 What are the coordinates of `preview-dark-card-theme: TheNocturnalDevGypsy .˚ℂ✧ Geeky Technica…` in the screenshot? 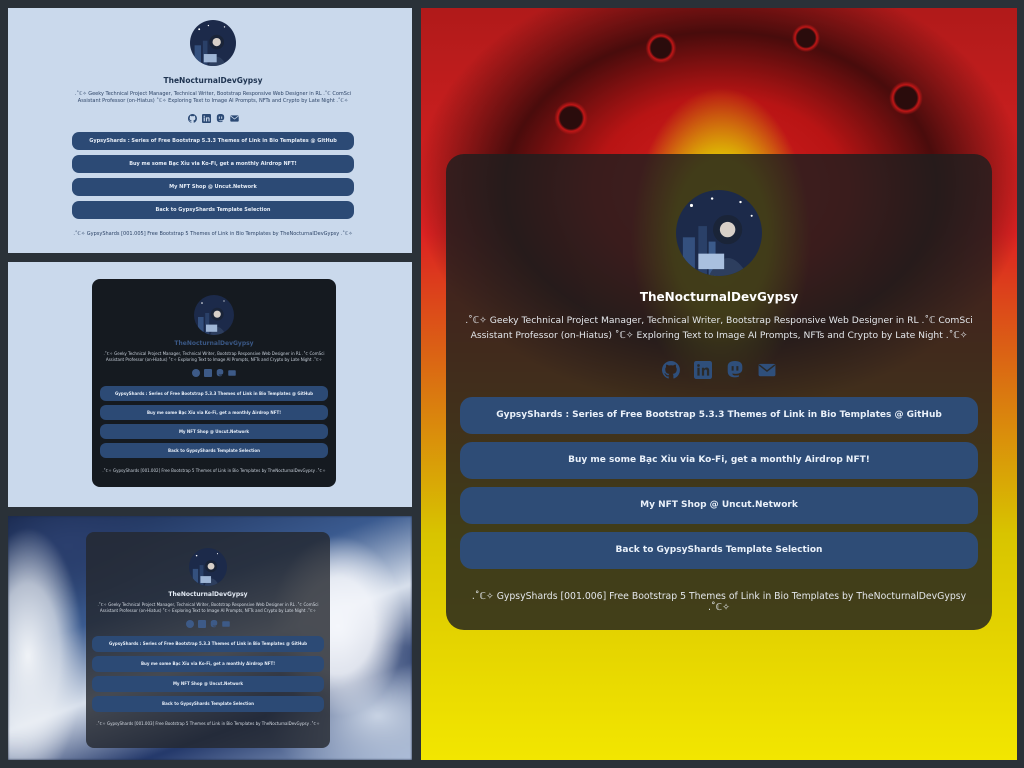 It's located at (210, 384).